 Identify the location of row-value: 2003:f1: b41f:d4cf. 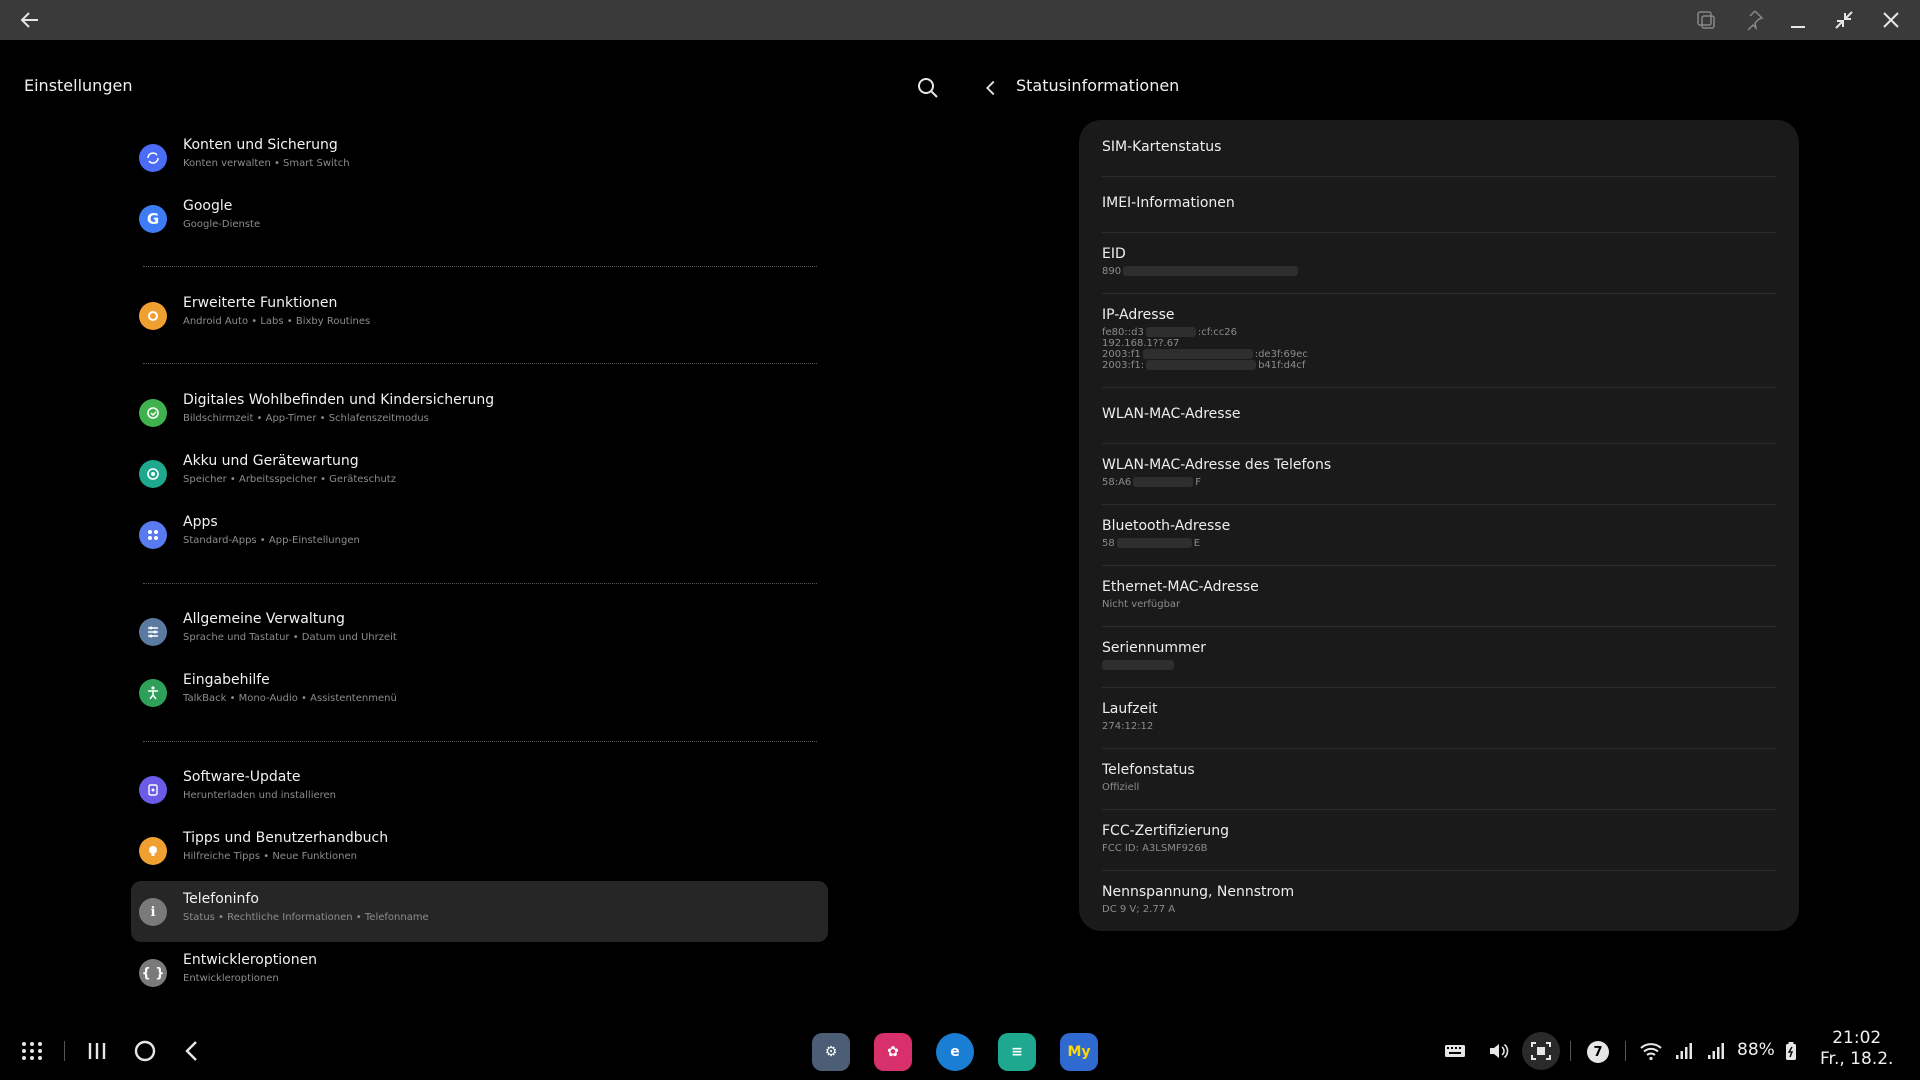
(1204, 365).